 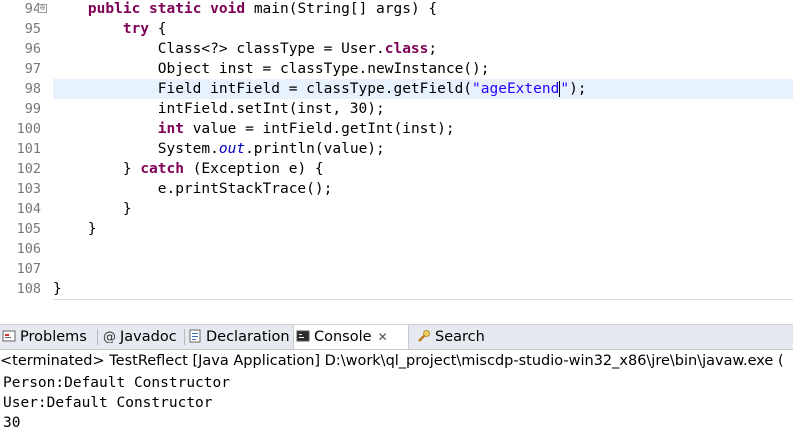 What do you see at coordinates (162, 169) in the screenshot?
I see `keyword-token: catch` at bounding box center [162, 169].